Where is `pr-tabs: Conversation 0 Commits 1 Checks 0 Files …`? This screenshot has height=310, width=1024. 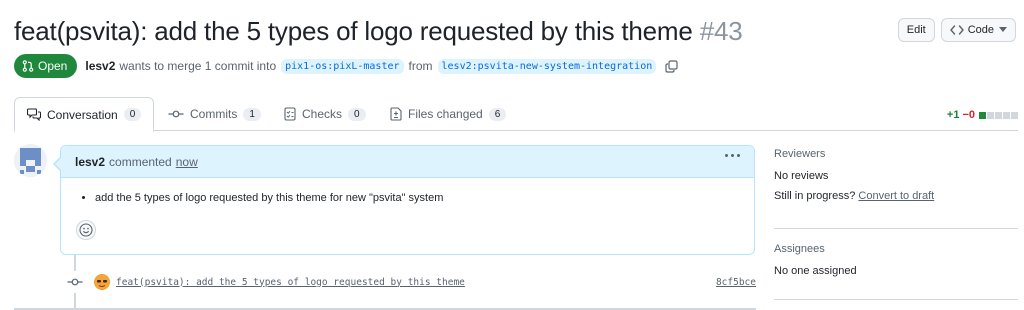 pr-tabs: Conversation 0 Commits 1 Checks 0 Files … is located at coordinates (516, 114).